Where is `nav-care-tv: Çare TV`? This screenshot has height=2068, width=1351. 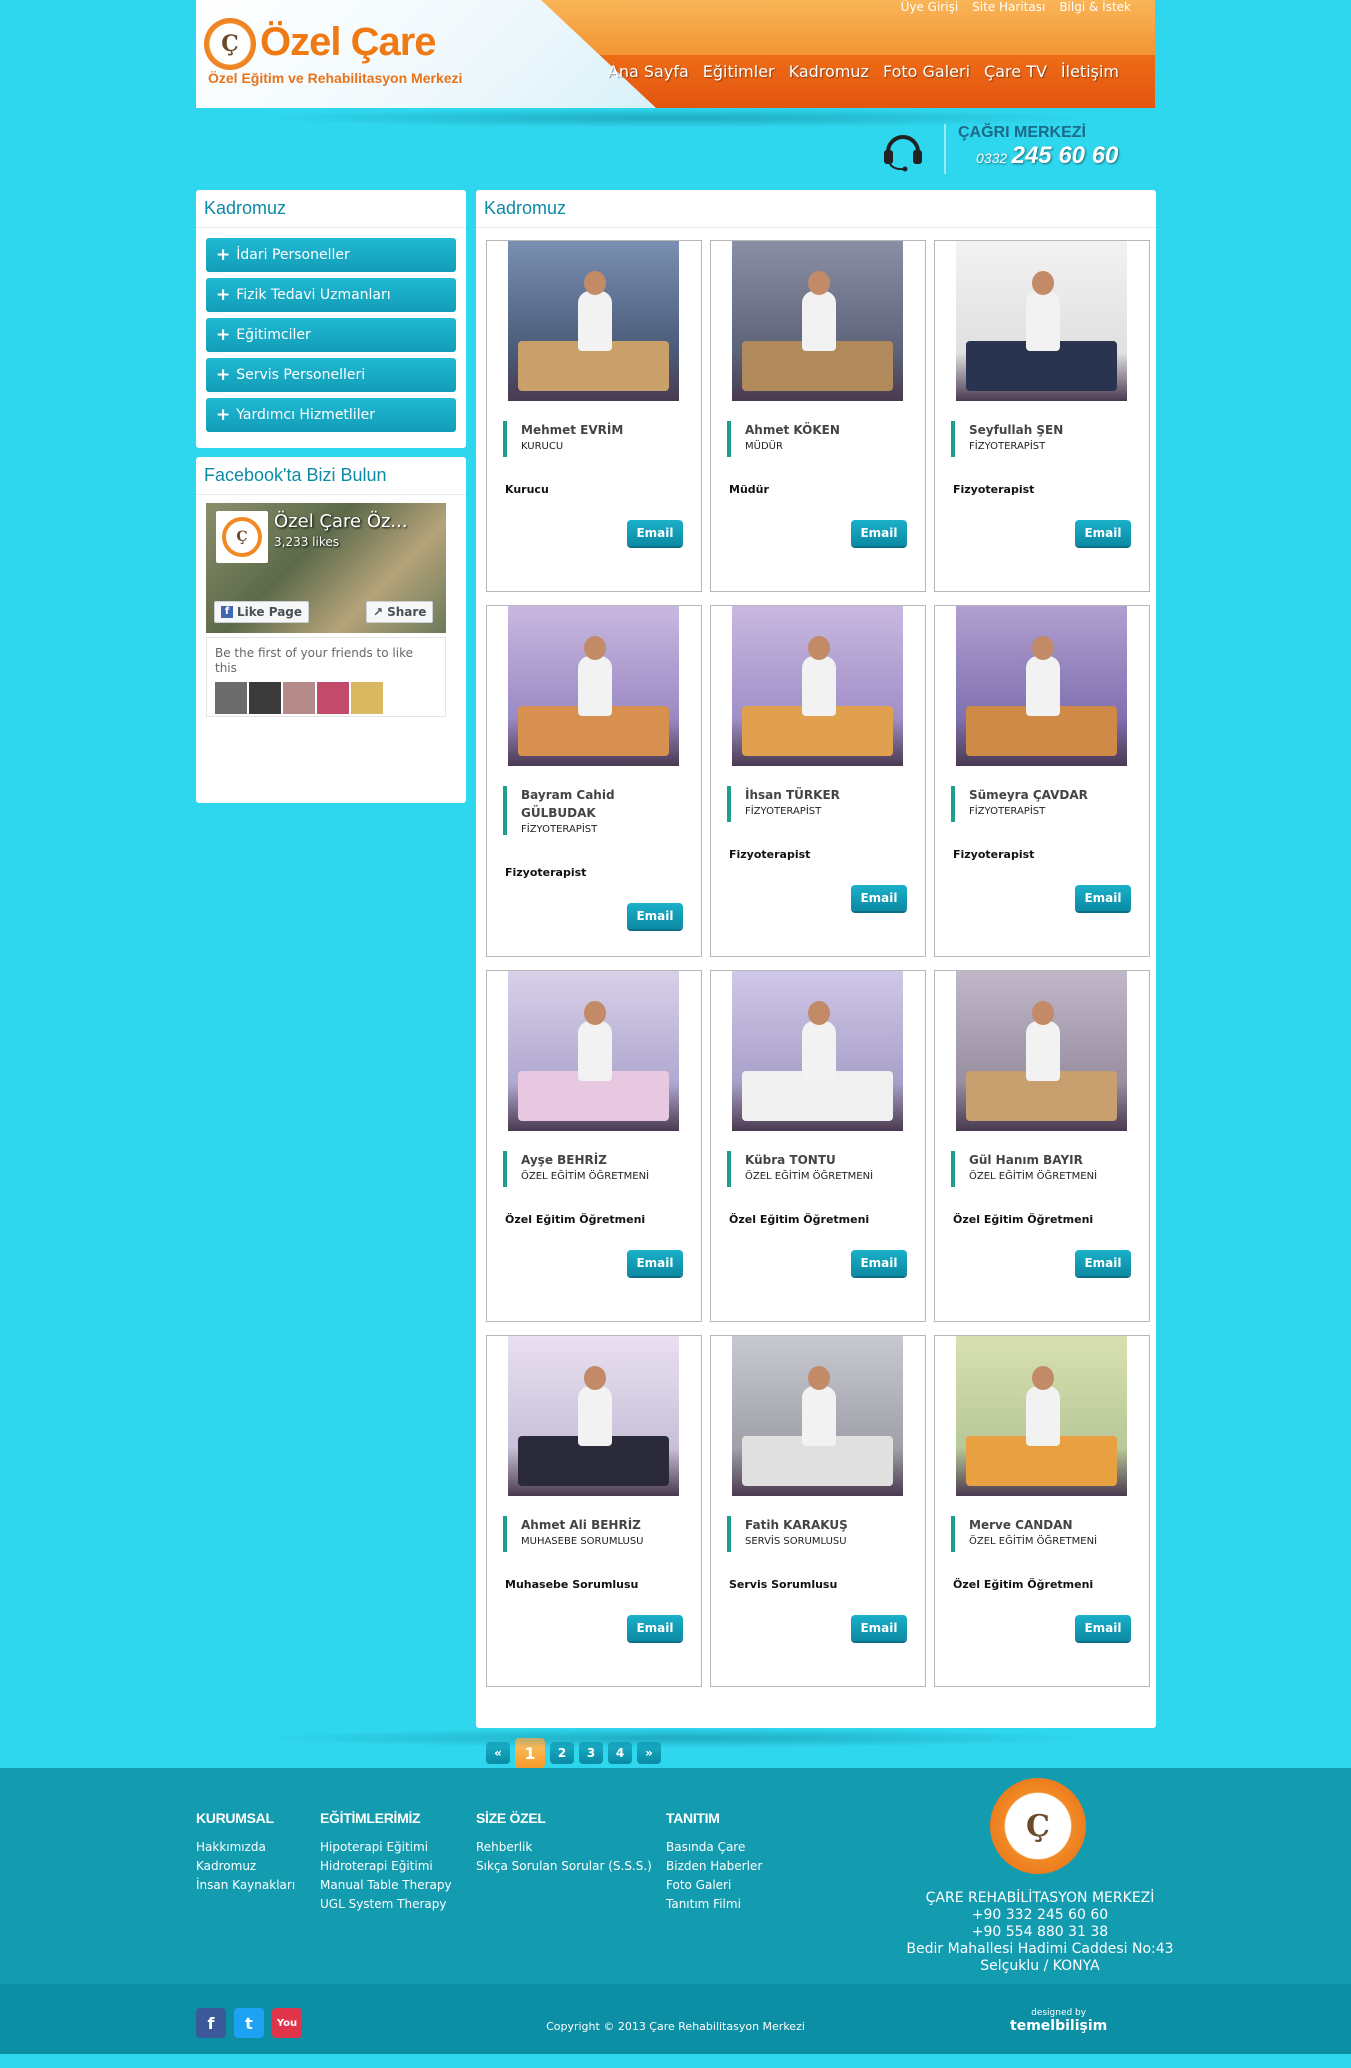 nav-care-tv: Çare TV is located at coordinates (1015, 71).